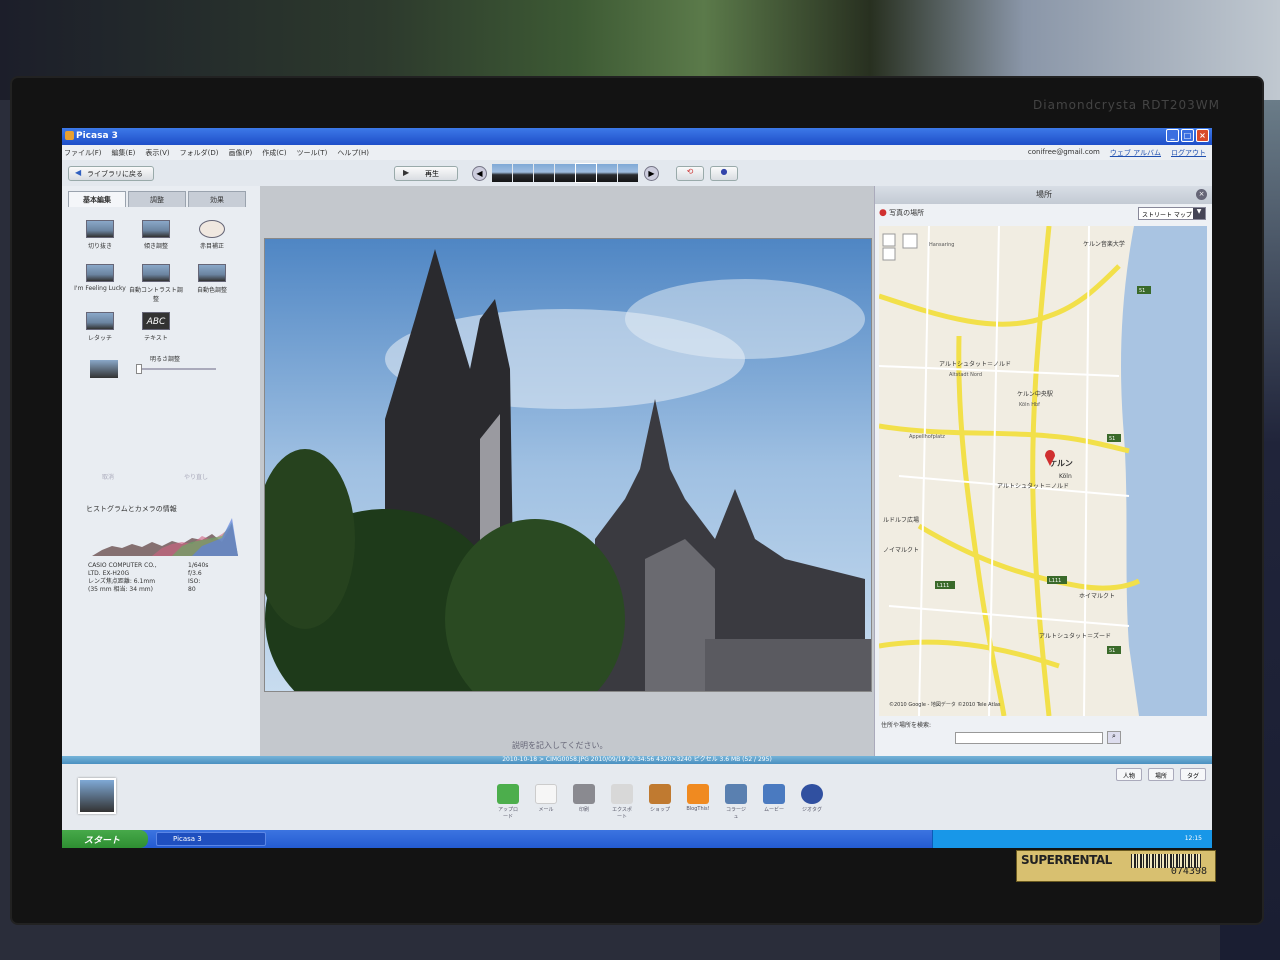 The width and height of the screenshot is (1280, 960). What do you see at coordinates (124, 154) in the screenshot?
I see `menu-edit: 編集(E)` at bounding box center [124, 154].